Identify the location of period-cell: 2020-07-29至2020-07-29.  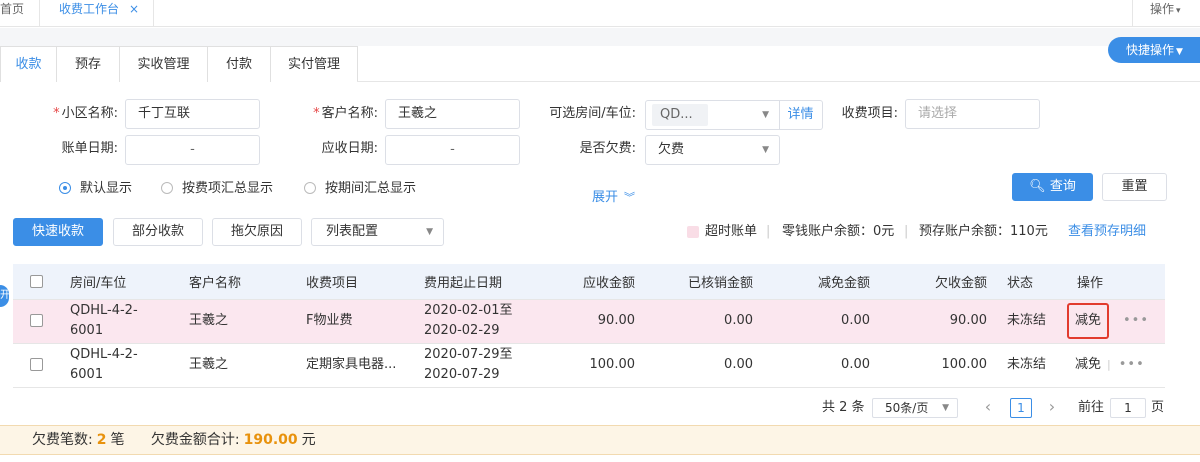
(475, 365).